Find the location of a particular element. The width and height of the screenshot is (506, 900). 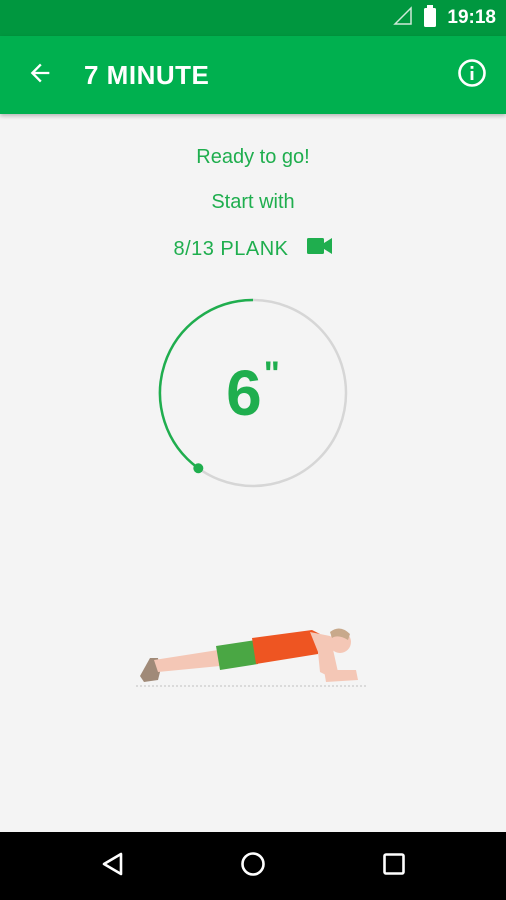

battery-icon is located at coordinates (430, 18).